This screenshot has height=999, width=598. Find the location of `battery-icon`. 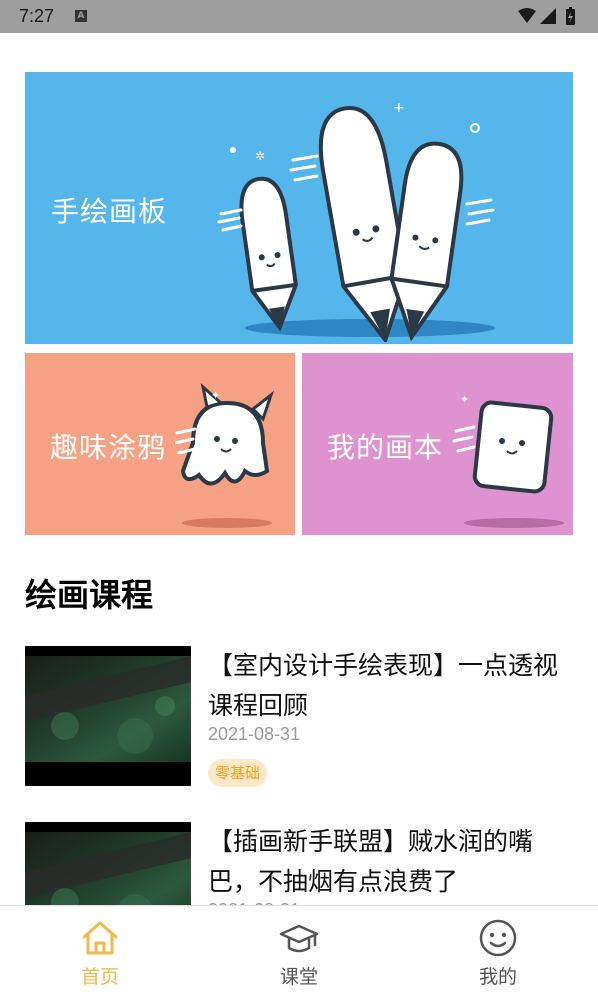

battery-icon is located at coordinates (570, 16).